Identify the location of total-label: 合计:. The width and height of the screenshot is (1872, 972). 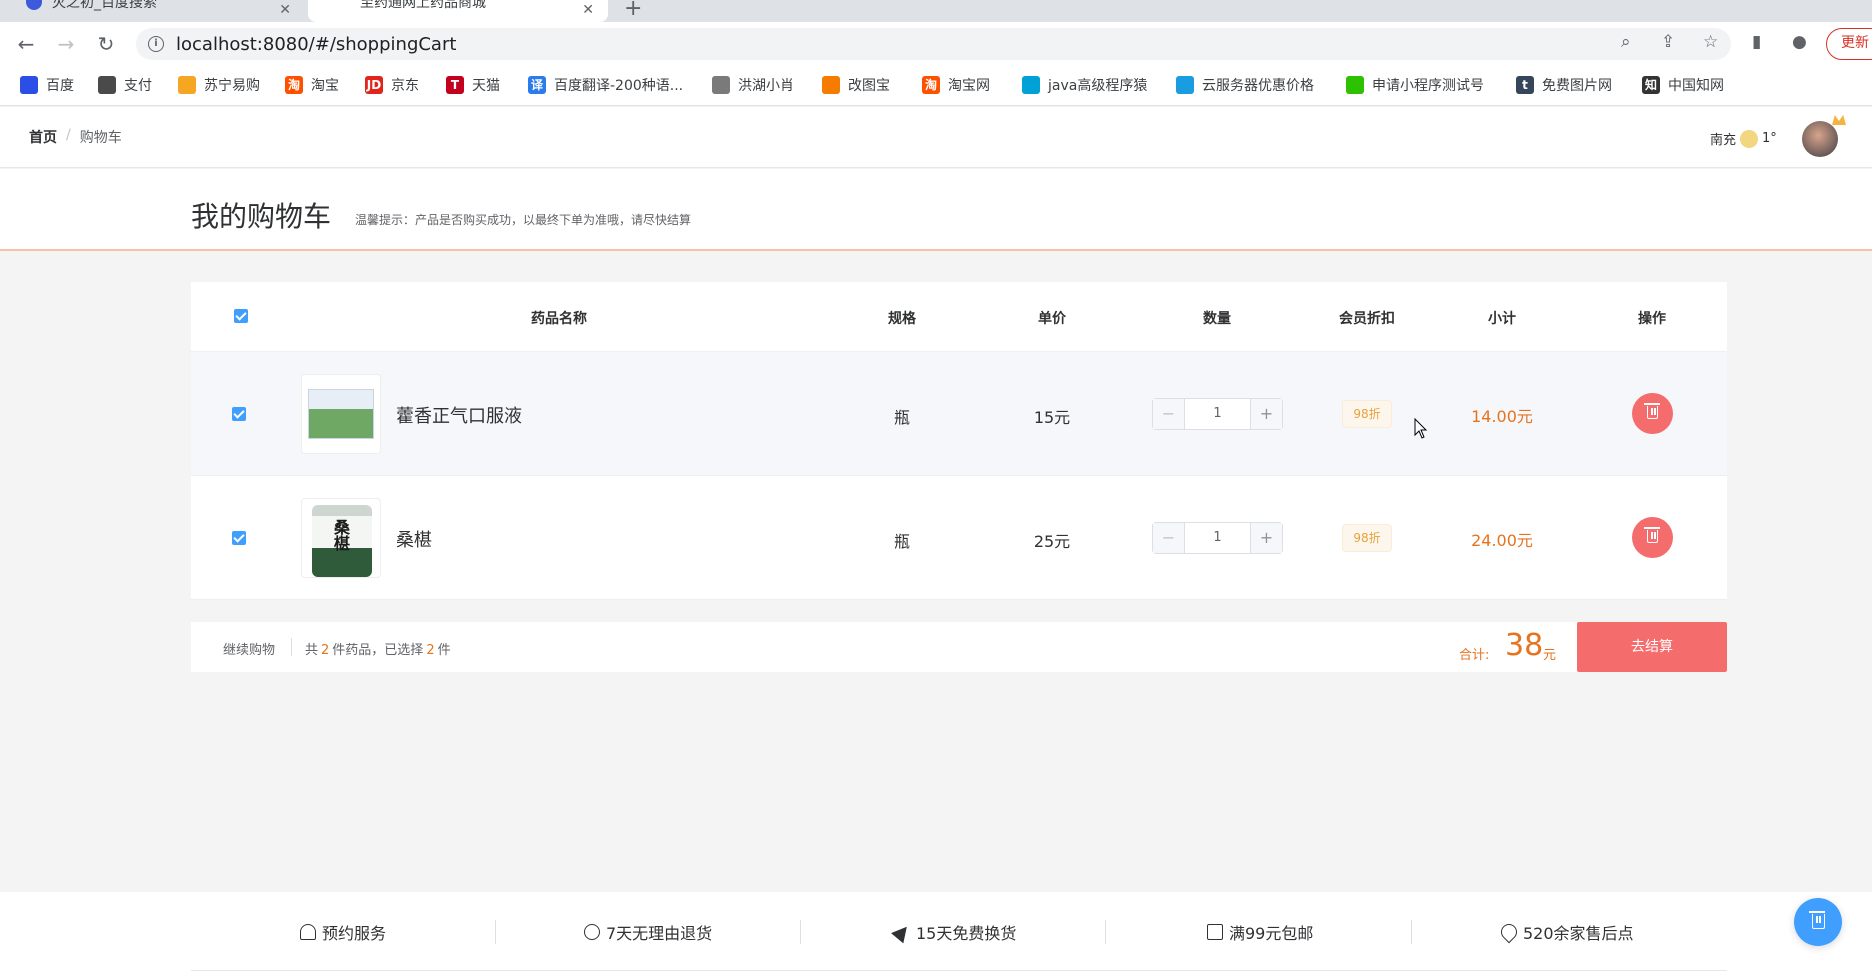
(1474, 655).